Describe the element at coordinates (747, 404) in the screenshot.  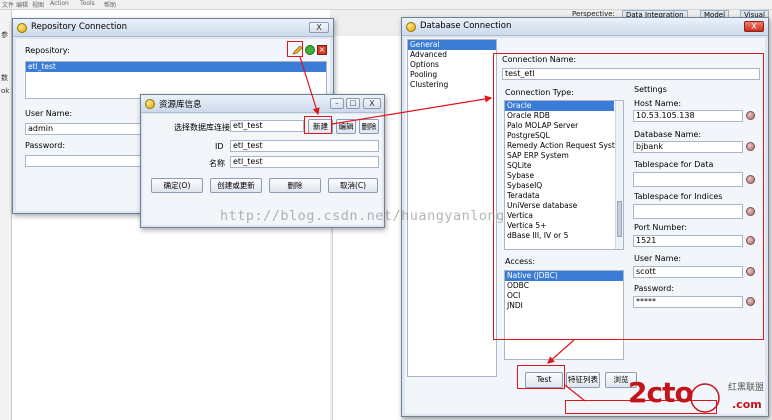
I see `brand-logo-com: .com` at that location.